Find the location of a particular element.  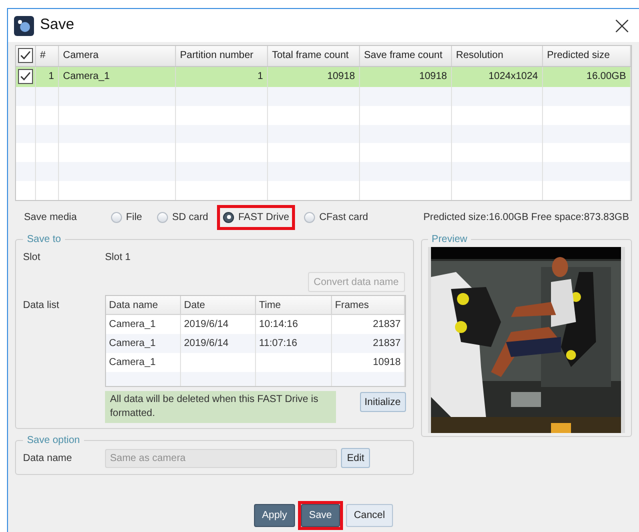

dialog-button: Apply is located at coordinates (275, 515).